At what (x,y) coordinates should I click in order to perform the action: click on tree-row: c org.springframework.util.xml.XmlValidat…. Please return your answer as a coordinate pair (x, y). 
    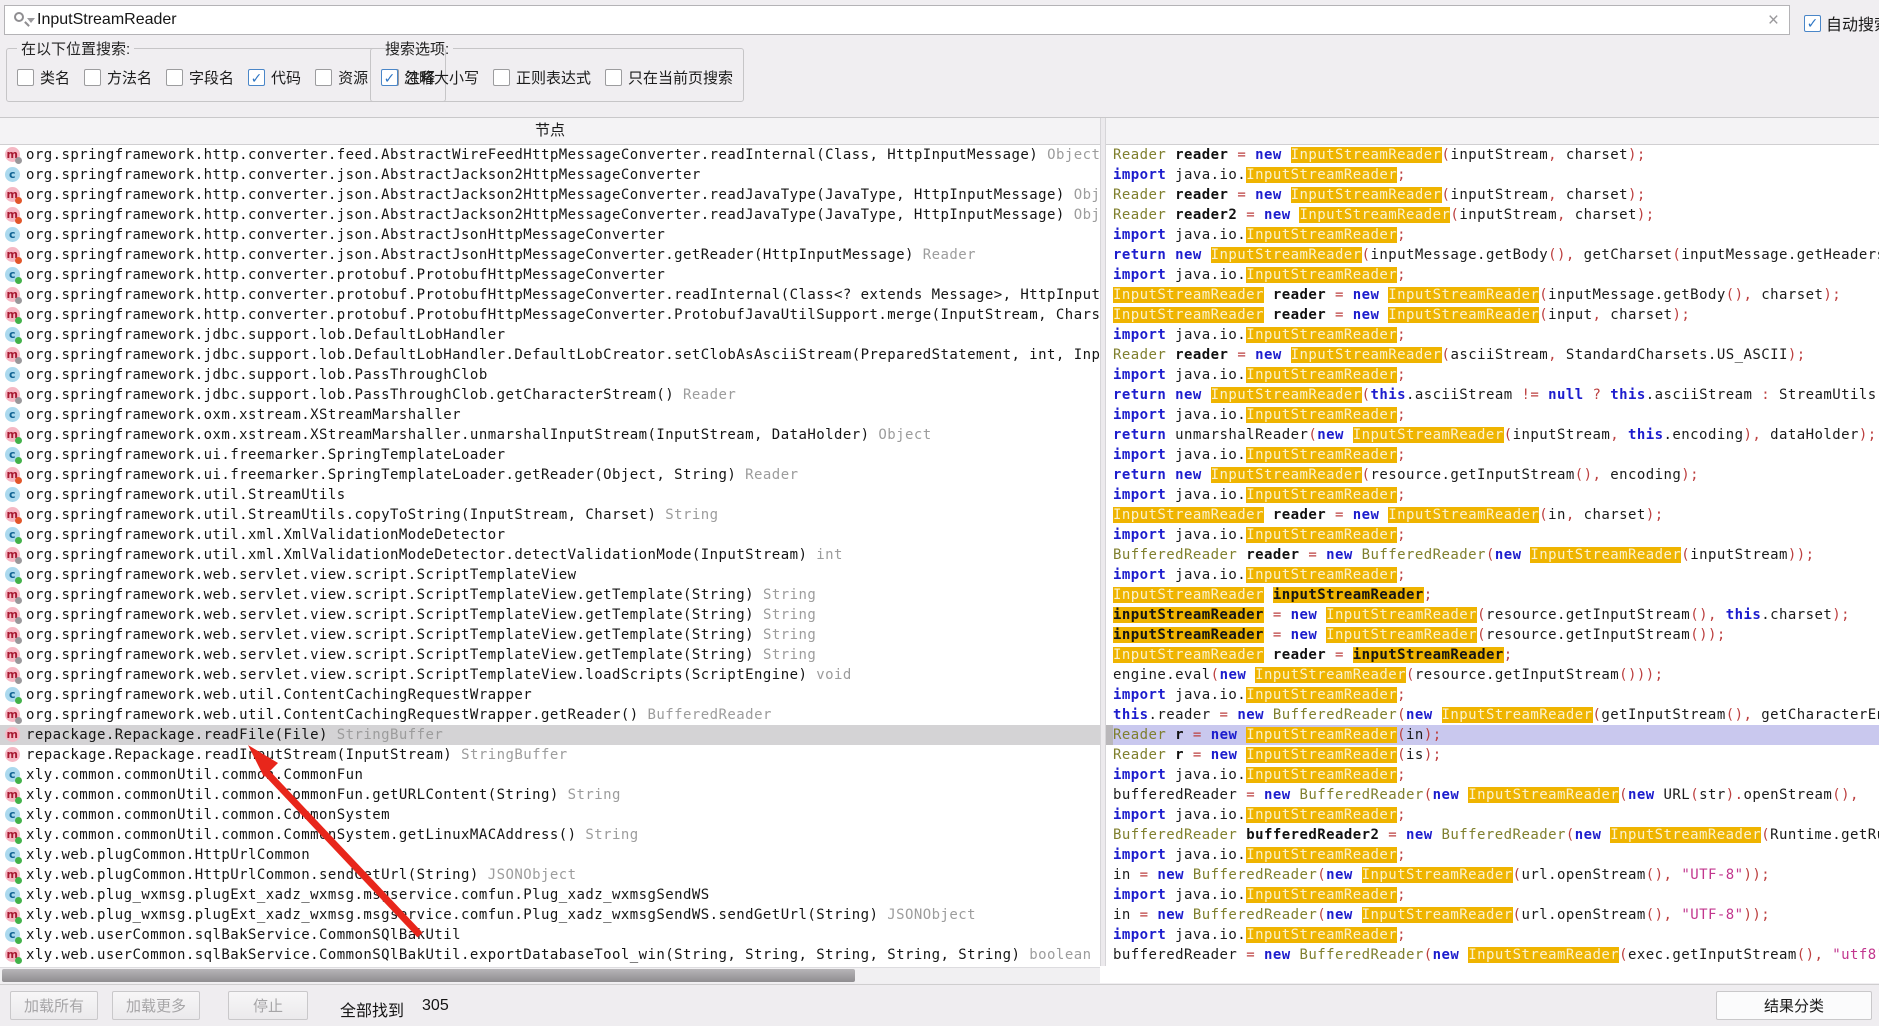
    Looking at the image, I should click on (550, 535).